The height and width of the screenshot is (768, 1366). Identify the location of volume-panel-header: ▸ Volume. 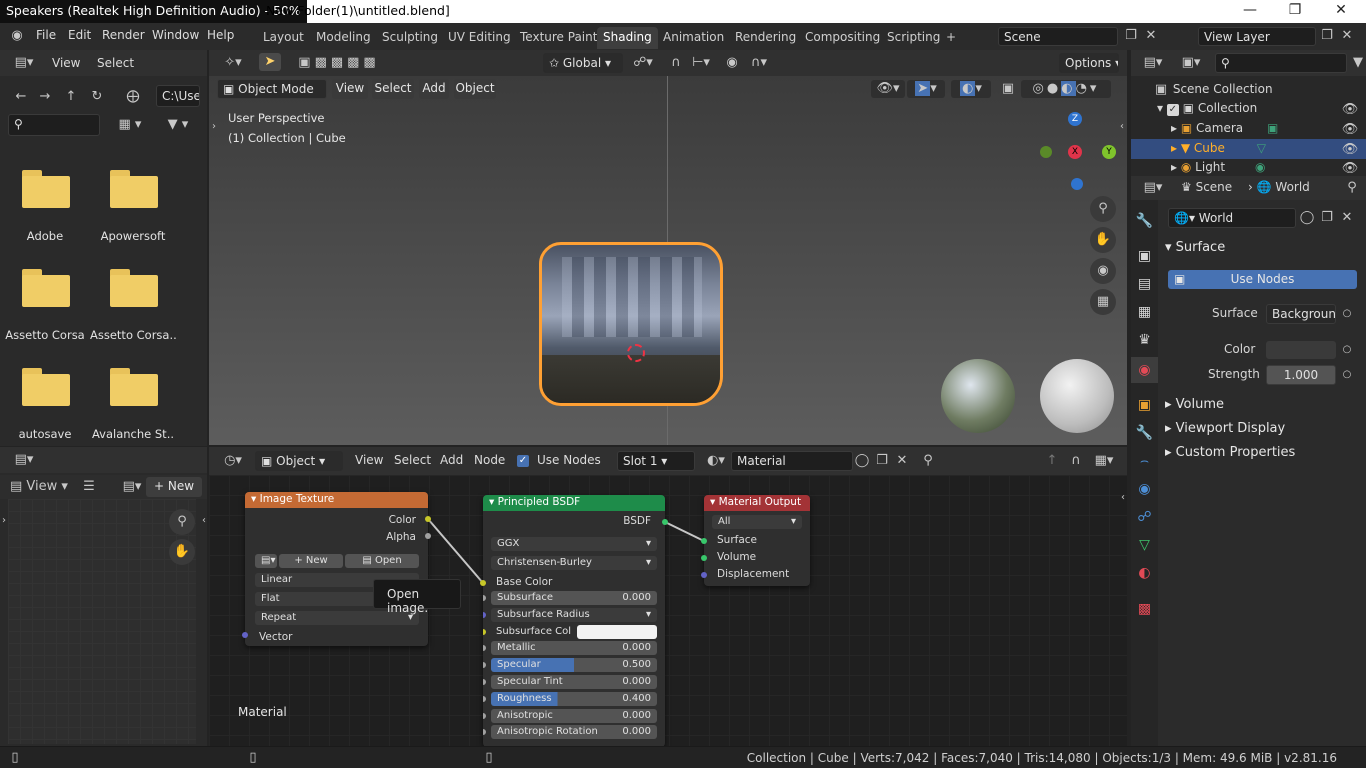
(1194, 404).